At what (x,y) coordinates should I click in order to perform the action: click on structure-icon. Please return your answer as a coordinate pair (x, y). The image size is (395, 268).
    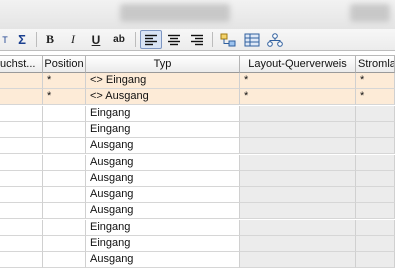
    Looking at the image, I should click on (228, 39).